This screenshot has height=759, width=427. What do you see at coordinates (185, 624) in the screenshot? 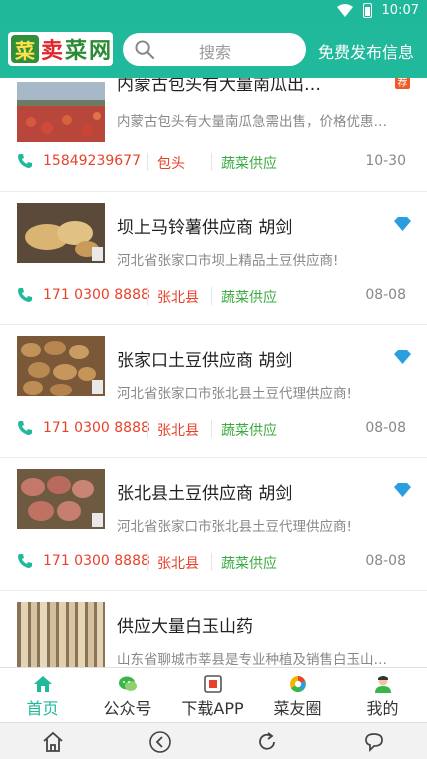
I see `listing-title: 供应大量白玉山药` at bounding box center [185, 624].